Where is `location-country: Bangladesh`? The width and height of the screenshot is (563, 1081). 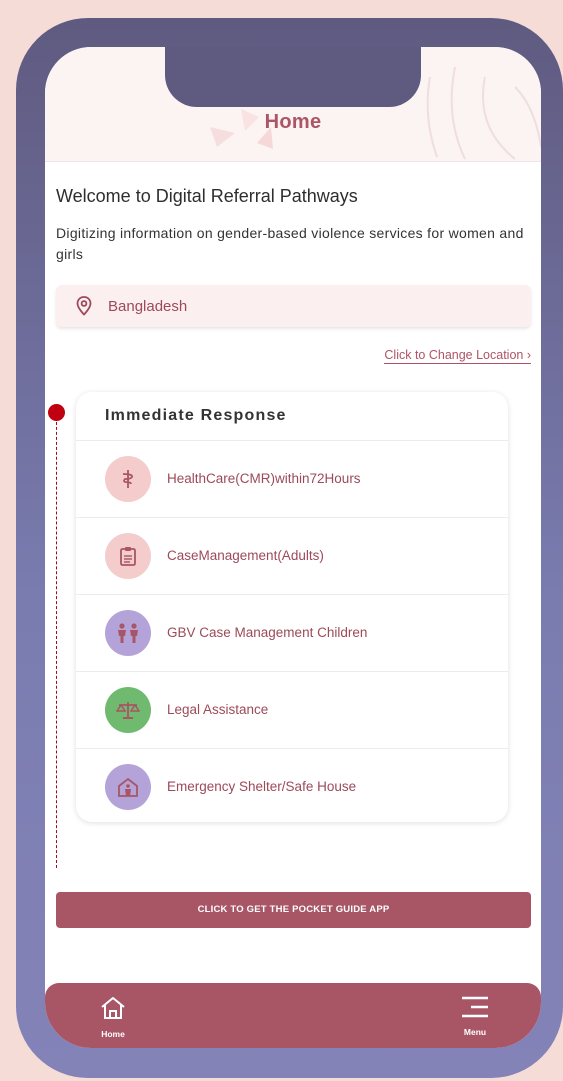
location-country: Bangladesh is located at coordinates (148, 306).